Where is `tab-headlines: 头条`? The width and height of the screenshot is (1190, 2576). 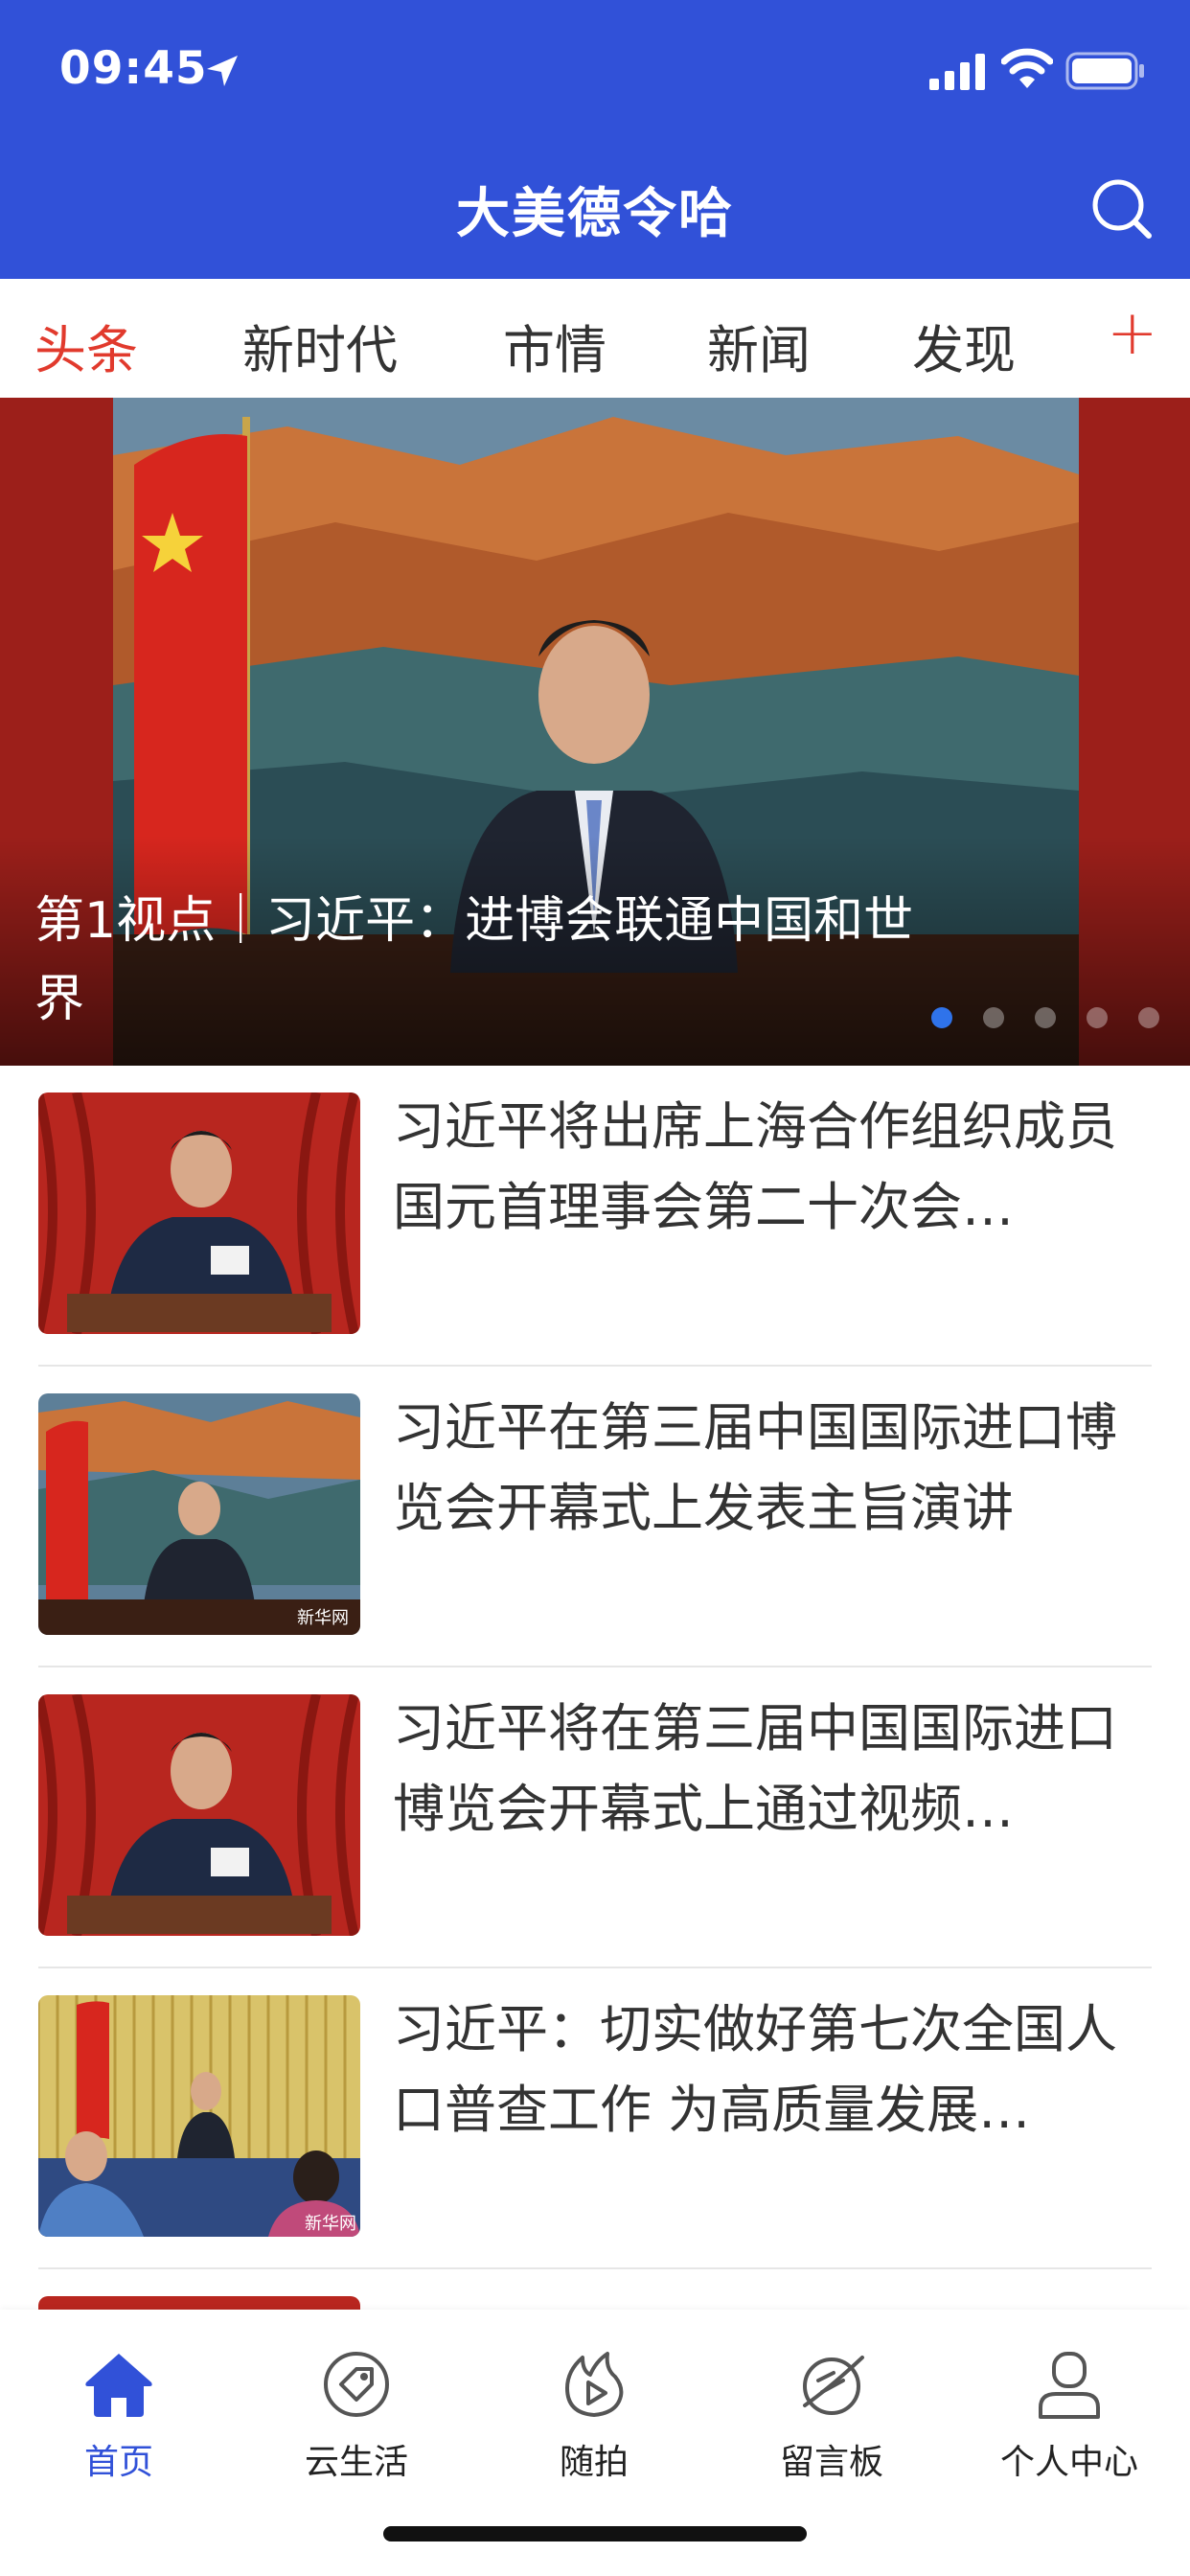
tab-headlines: 头条 is located at coordinates (86, 345).